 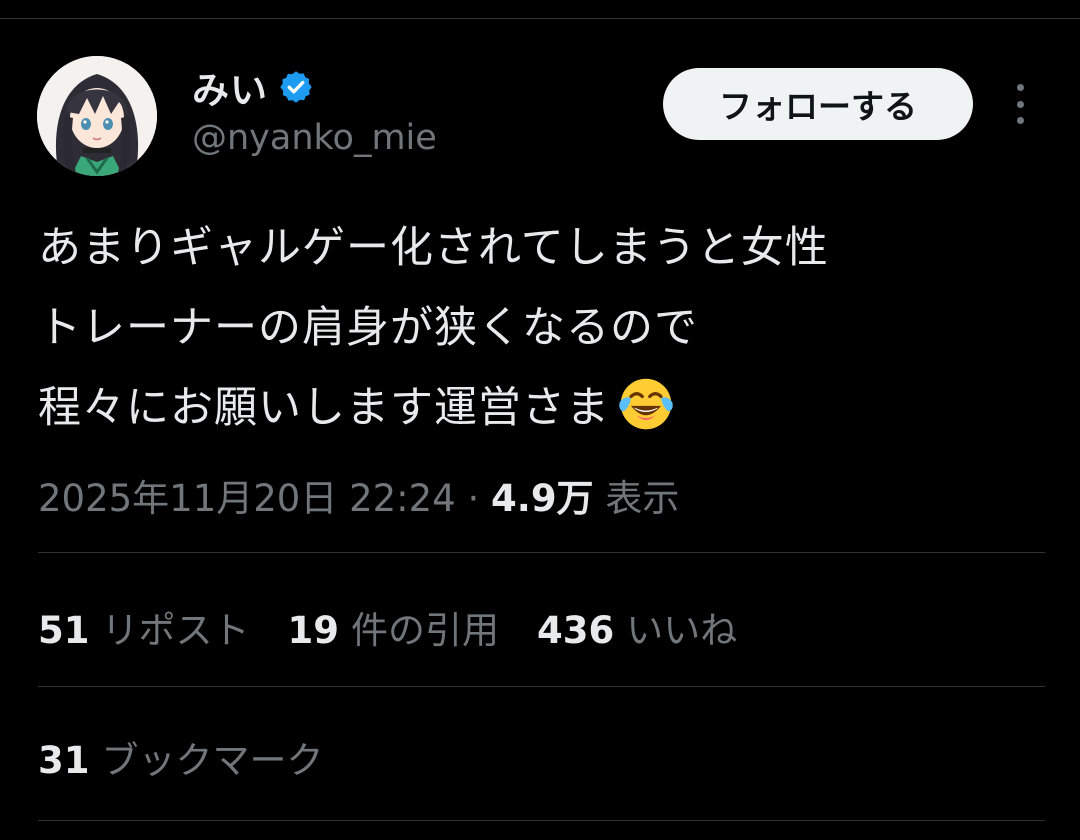 What do you see at coordinates (230, 87) in the screenshot?
I see `display-name: みい` at bounding box center [230, 87].